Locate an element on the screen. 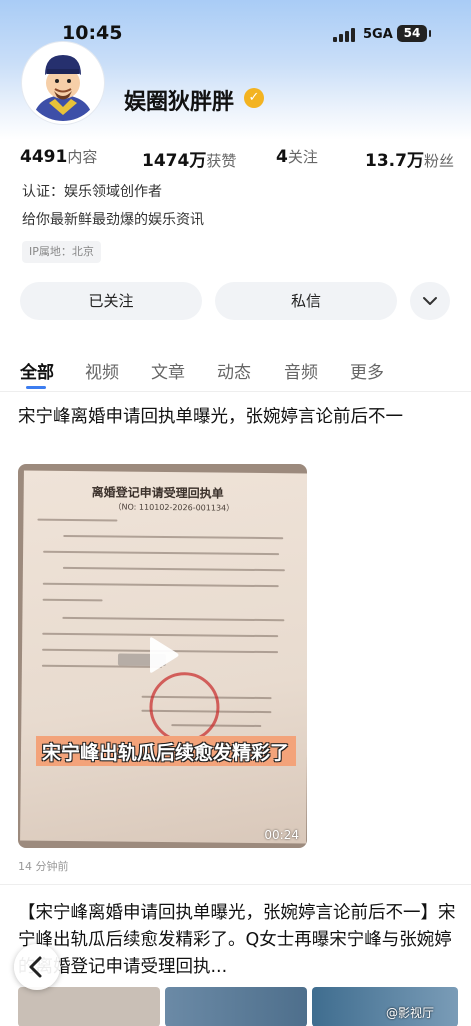 This screenshot has height=1026, width=471. content-tabs: 全部 视频 文章 动态 音频 更多 is located at coordinates (235, 372).